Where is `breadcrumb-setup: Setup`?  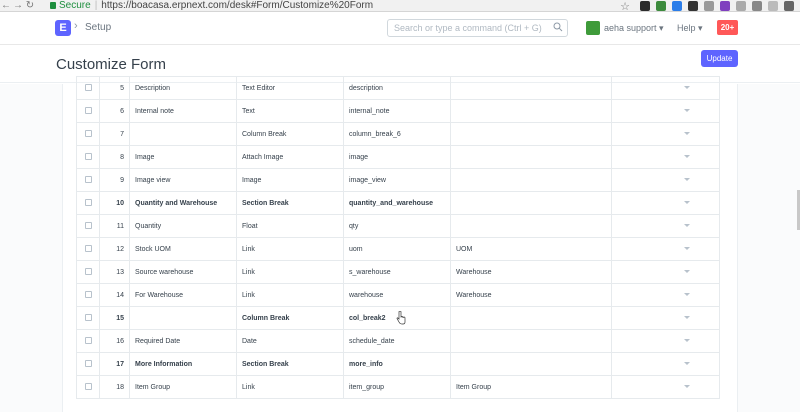
breadcrumb-setup: Setup is located at coordinates (98, 27).